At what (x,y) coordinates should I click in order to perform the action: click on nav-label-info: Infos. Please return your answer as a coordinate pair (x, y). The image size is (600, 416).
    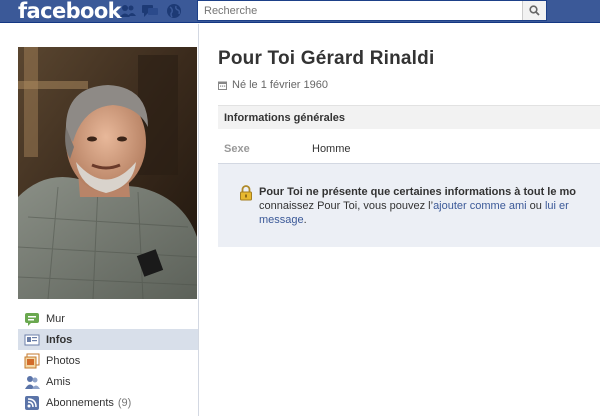
    Looking at the image, I should click on (59, 339).